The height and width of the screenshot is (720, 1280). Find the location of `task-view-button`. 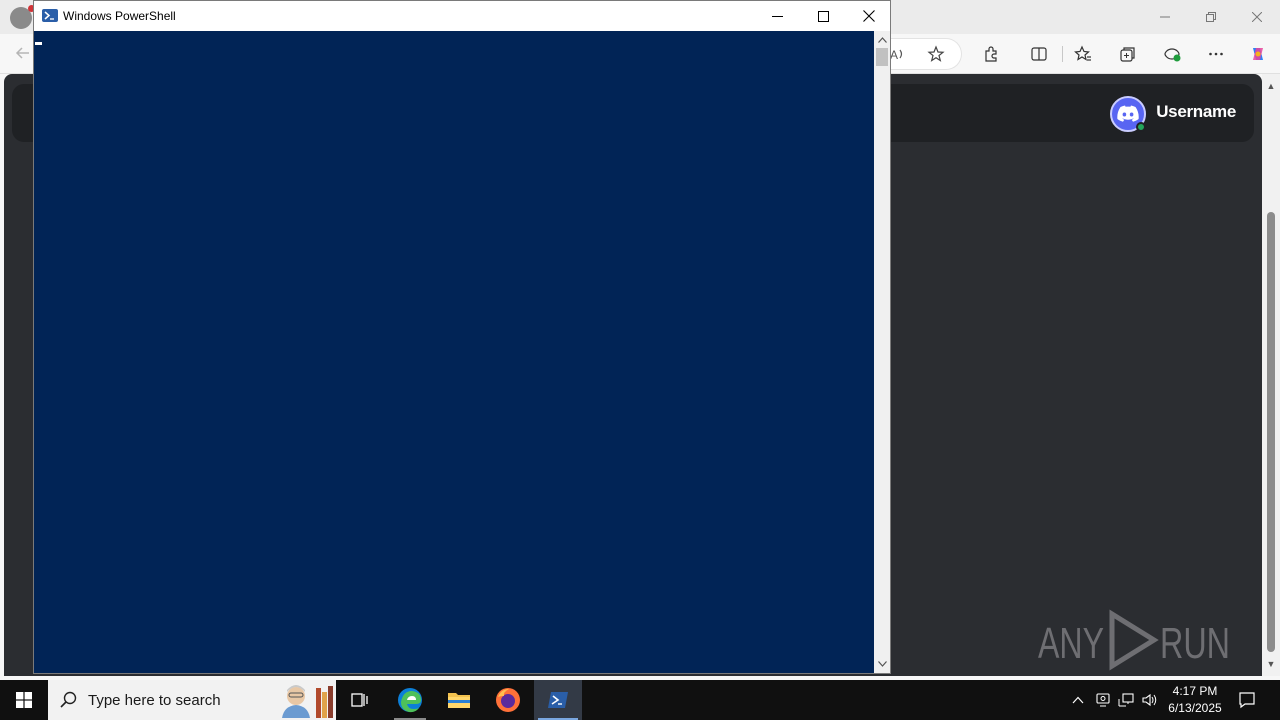

task-view-button is located at coordinates (360, 700).